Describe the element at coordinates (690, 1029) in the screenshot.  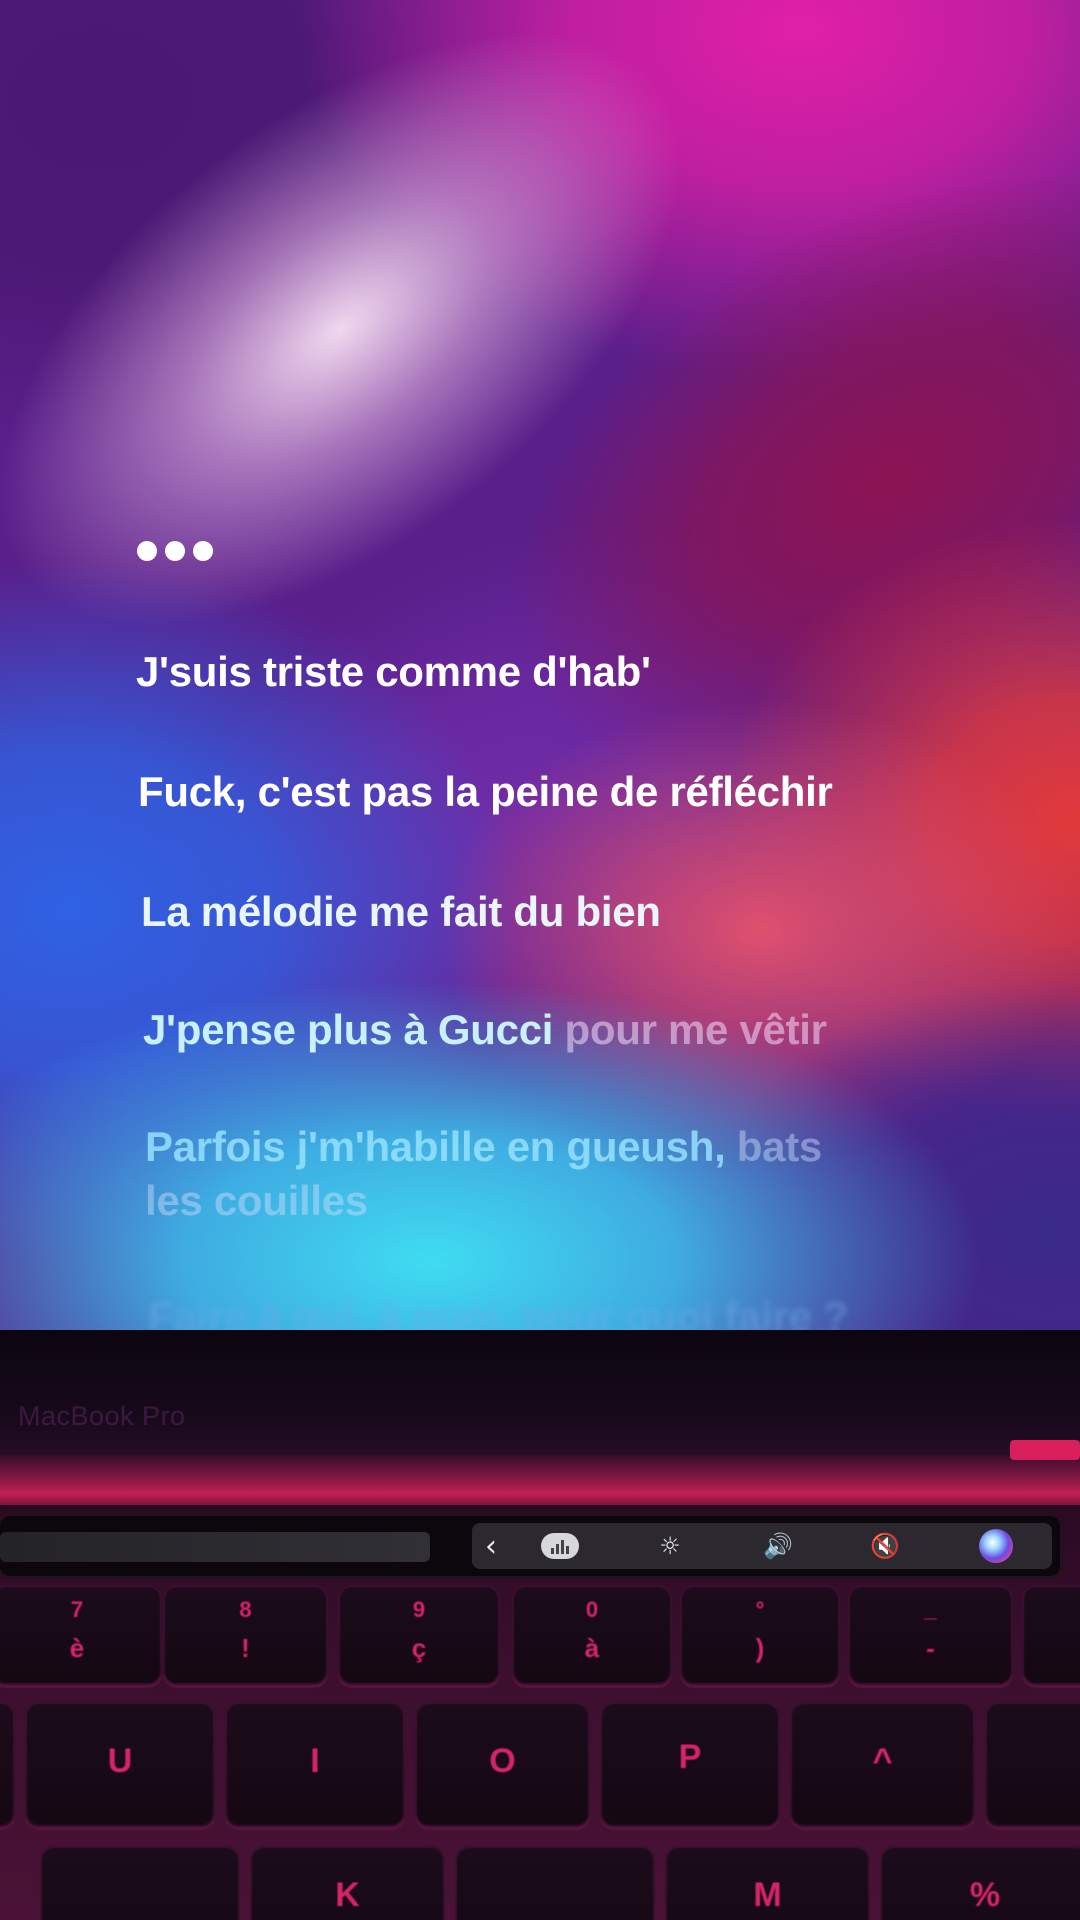
I see `lyric-unsung-part: pour me vêtir` at that location.